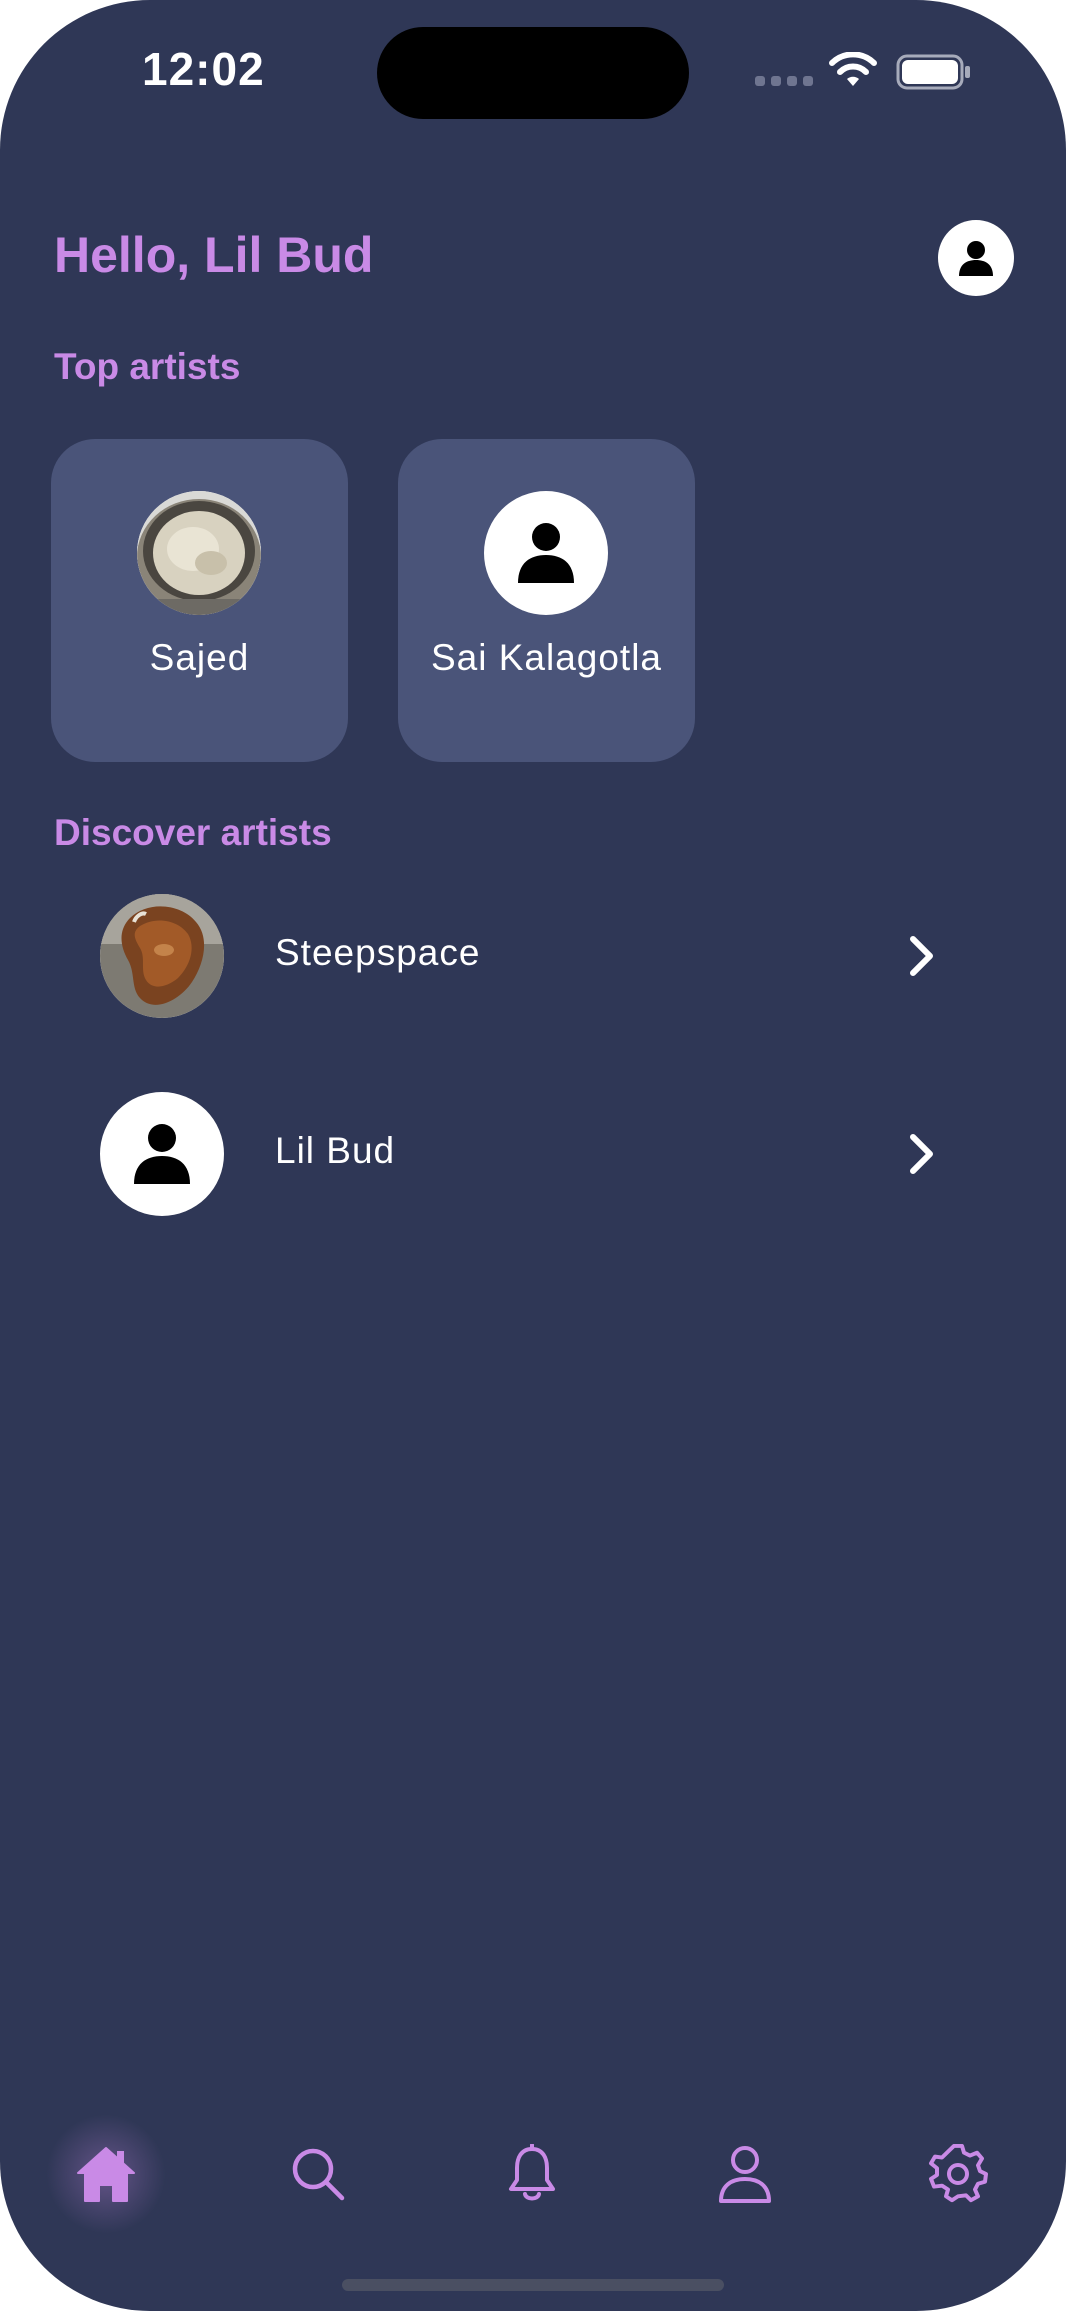 Image resolution: width=1066 pixels, height=2311 pixels. I want to click on top-artist-card: Sajed, so click(199, 600).